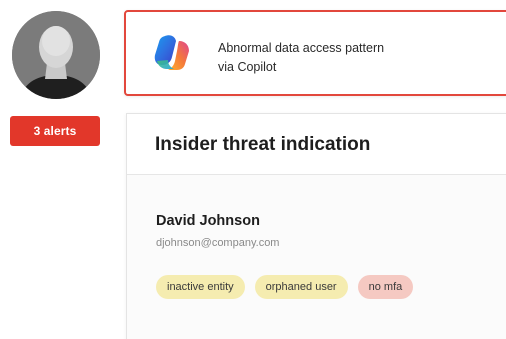  Describe the element at coordinates (56, 55) in the screenshot. I see `user-avatar-icon` at that location.